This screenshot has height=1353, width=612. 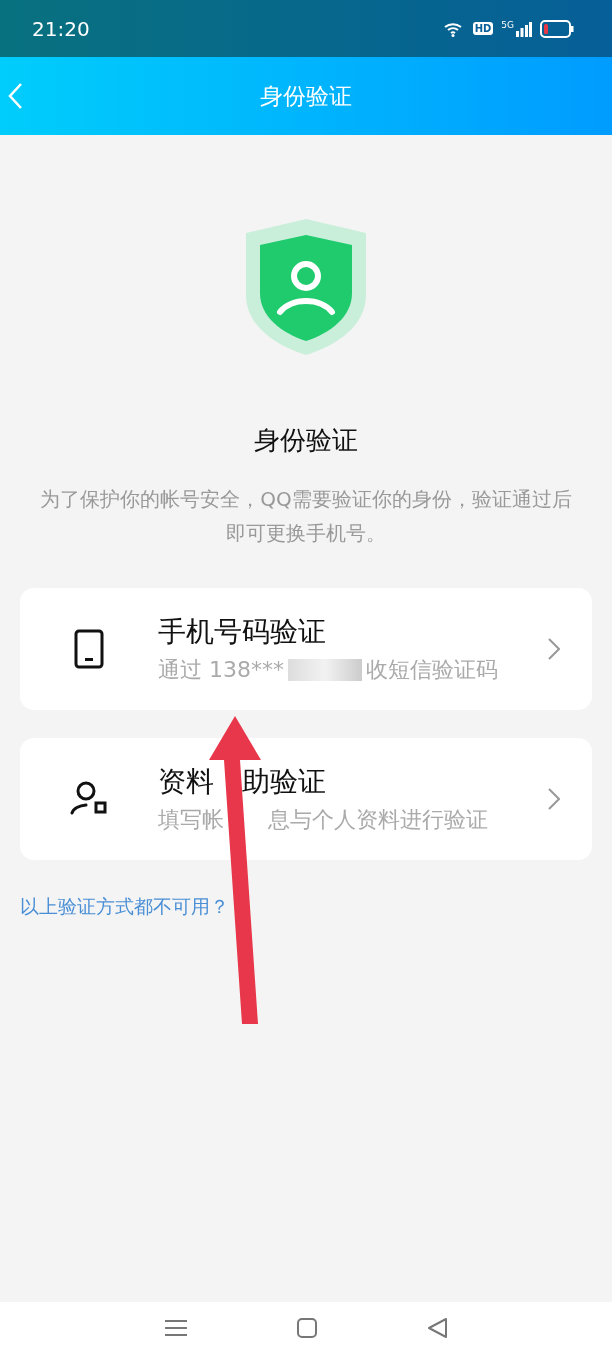 I want to click on option-title: 资料, so click(x=186, y=782).